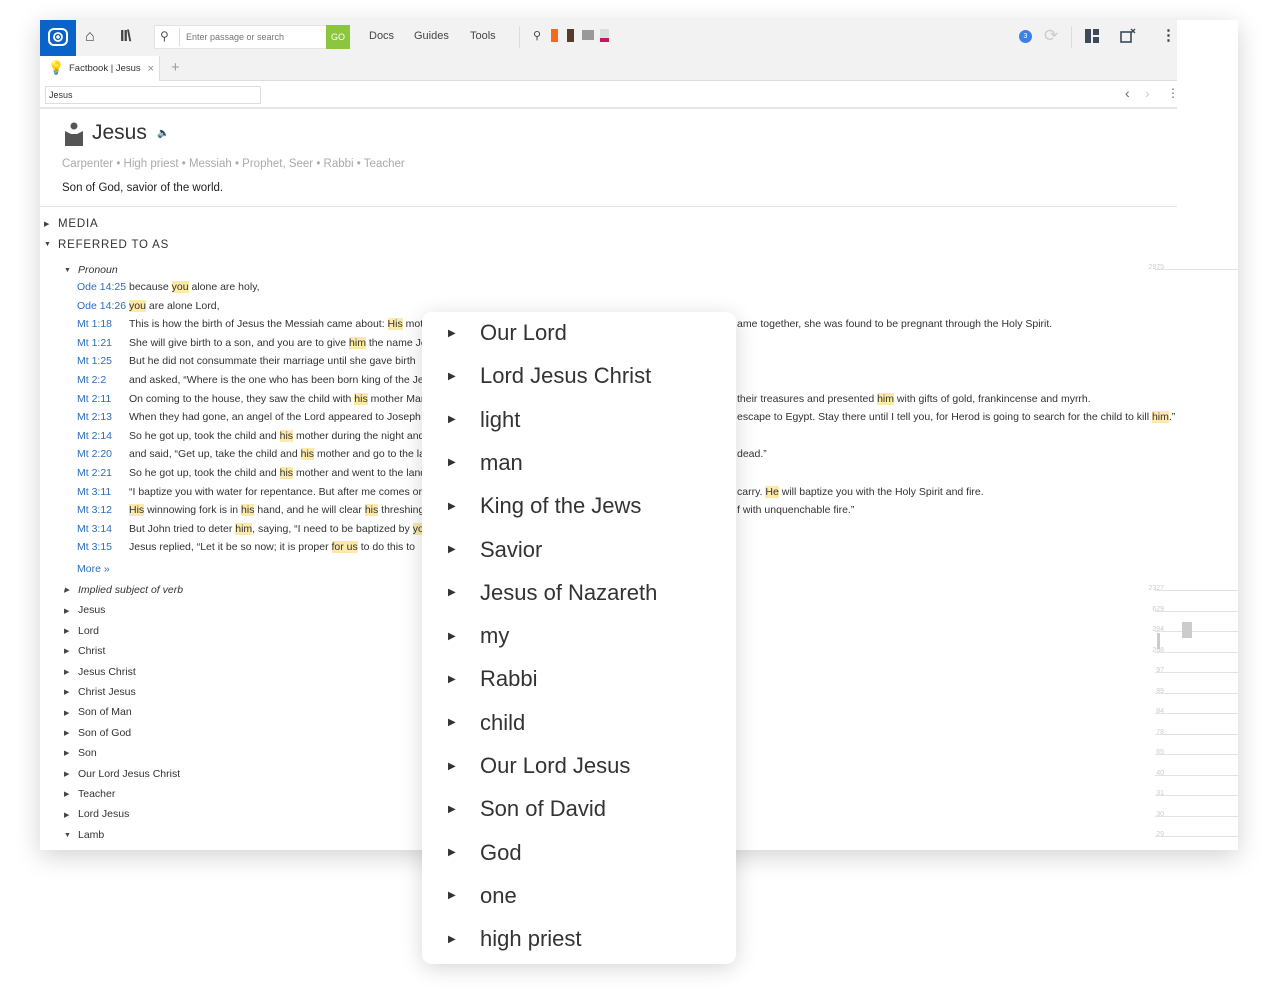 The width and height of the screenshot is (1280, 1004). Describe the element at coordinates (588, 35) in the screenshot. I see `layout-shortcut-icon` at that location.